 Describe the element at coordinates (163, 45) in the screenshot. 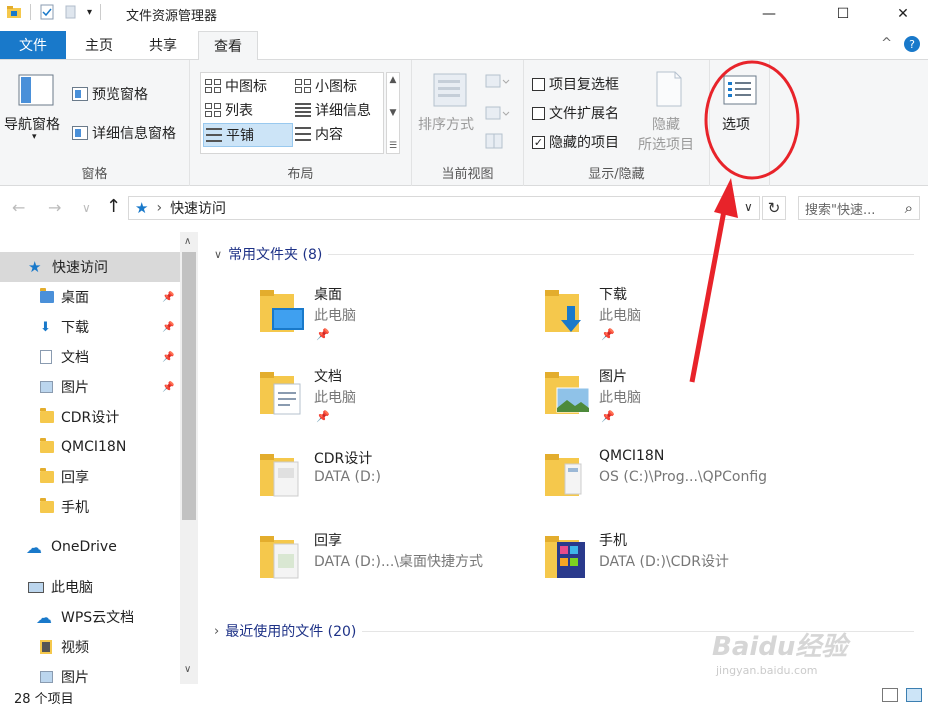

I see `tab-share: 共享` at that location.